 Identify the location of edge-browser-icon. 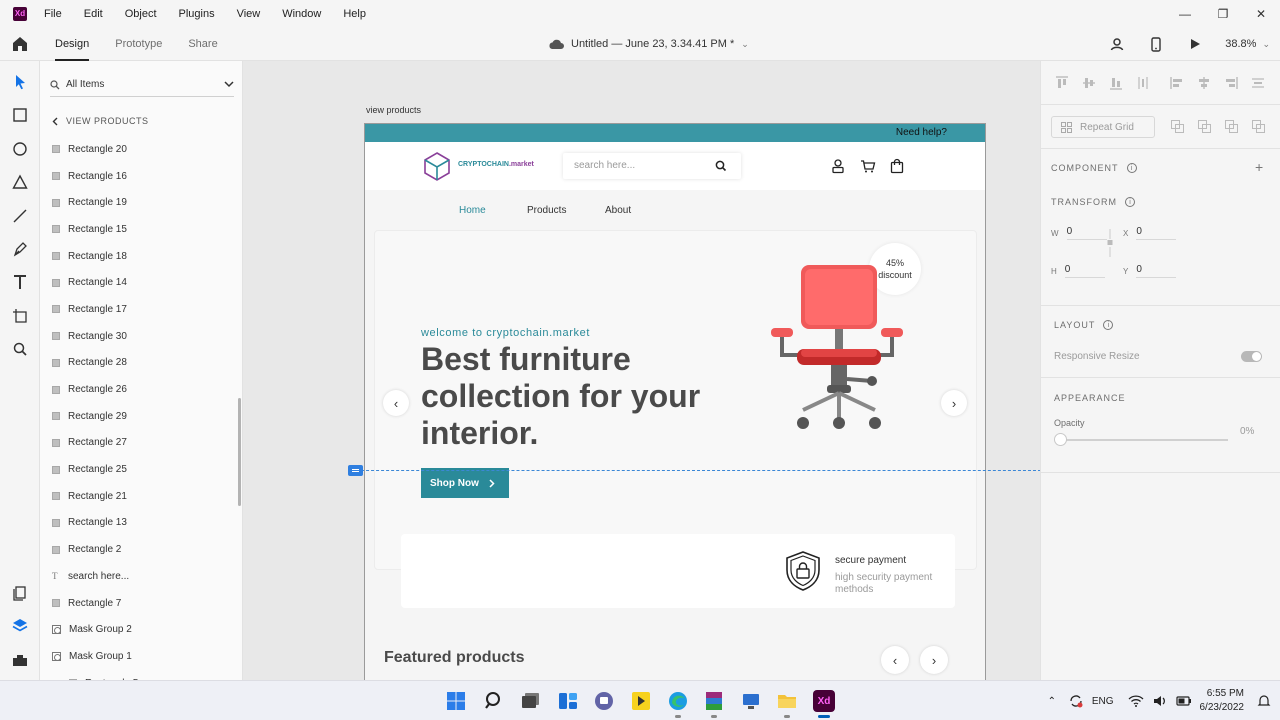
(678, 701).